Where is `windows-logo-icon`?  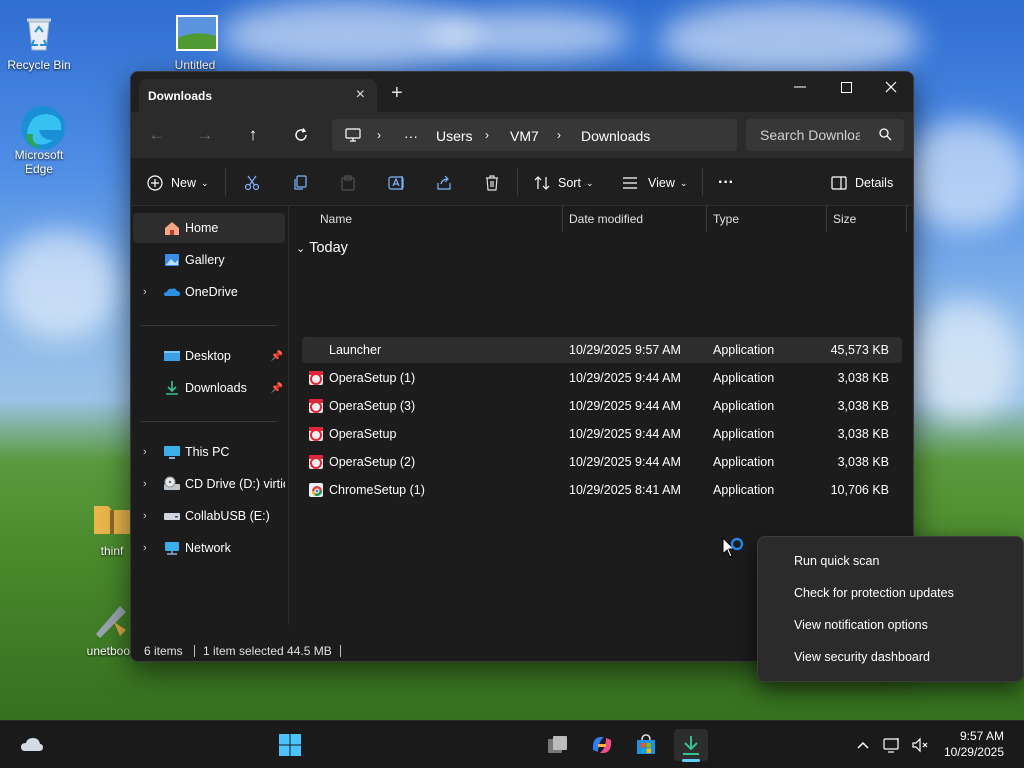 windows-logo-icon is located at coordinates (290, 745).